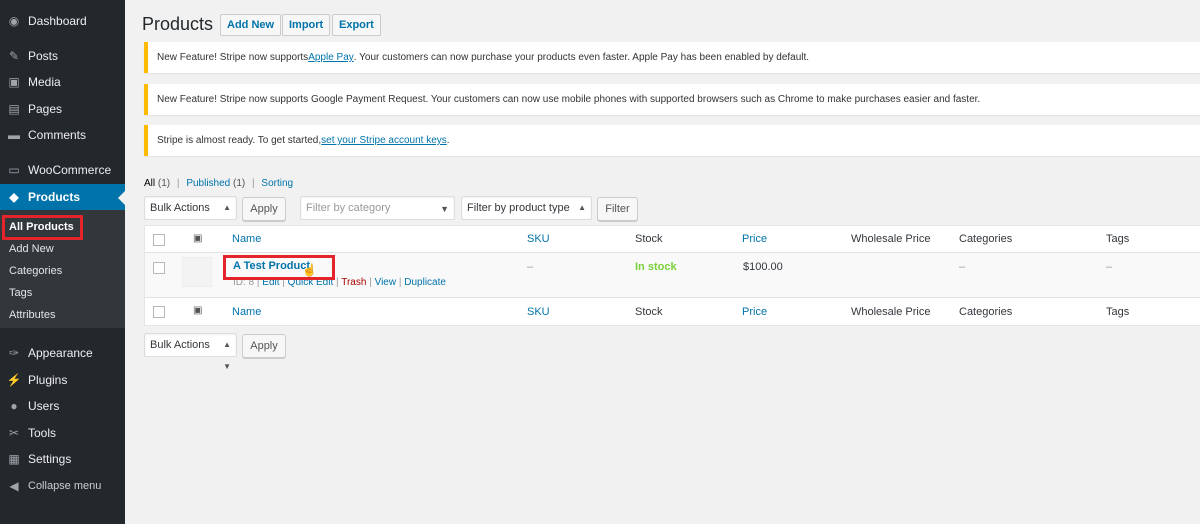 The image size is (1200, 524). Describe the element at coordinates (986, 239) in the screenshot. I see `column-categories: Categories` at that location.